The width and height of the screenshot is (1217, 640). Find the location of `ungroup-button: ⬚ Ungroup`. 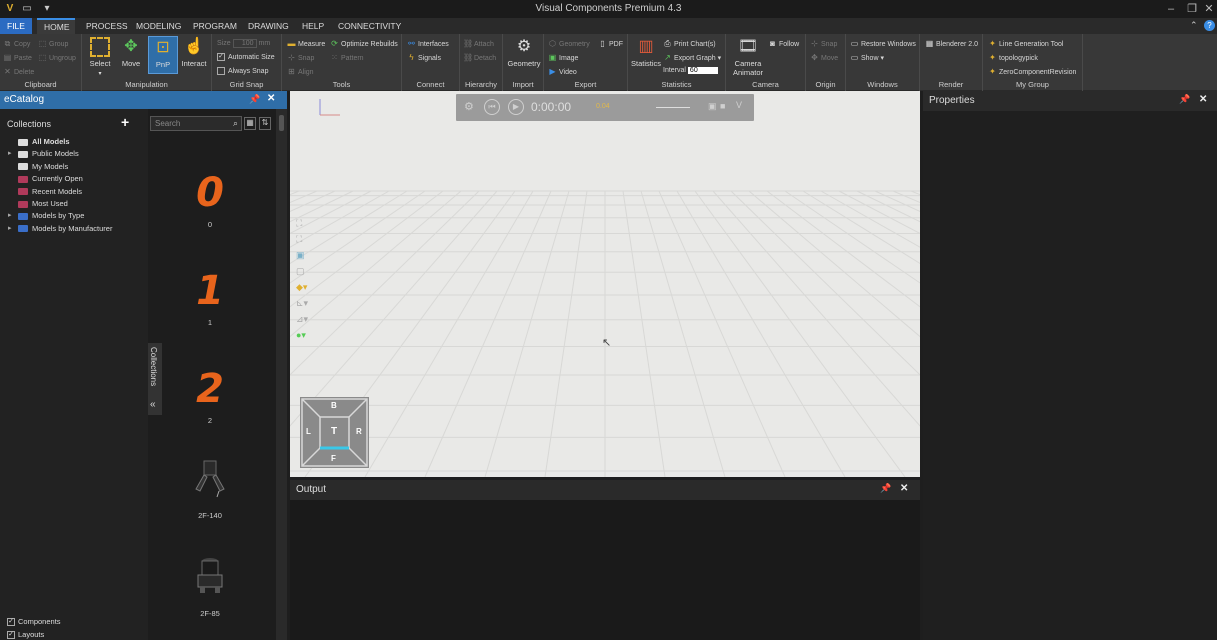

ungroup-button: ⬚ Ungroup is located at coordinates (57, 57).